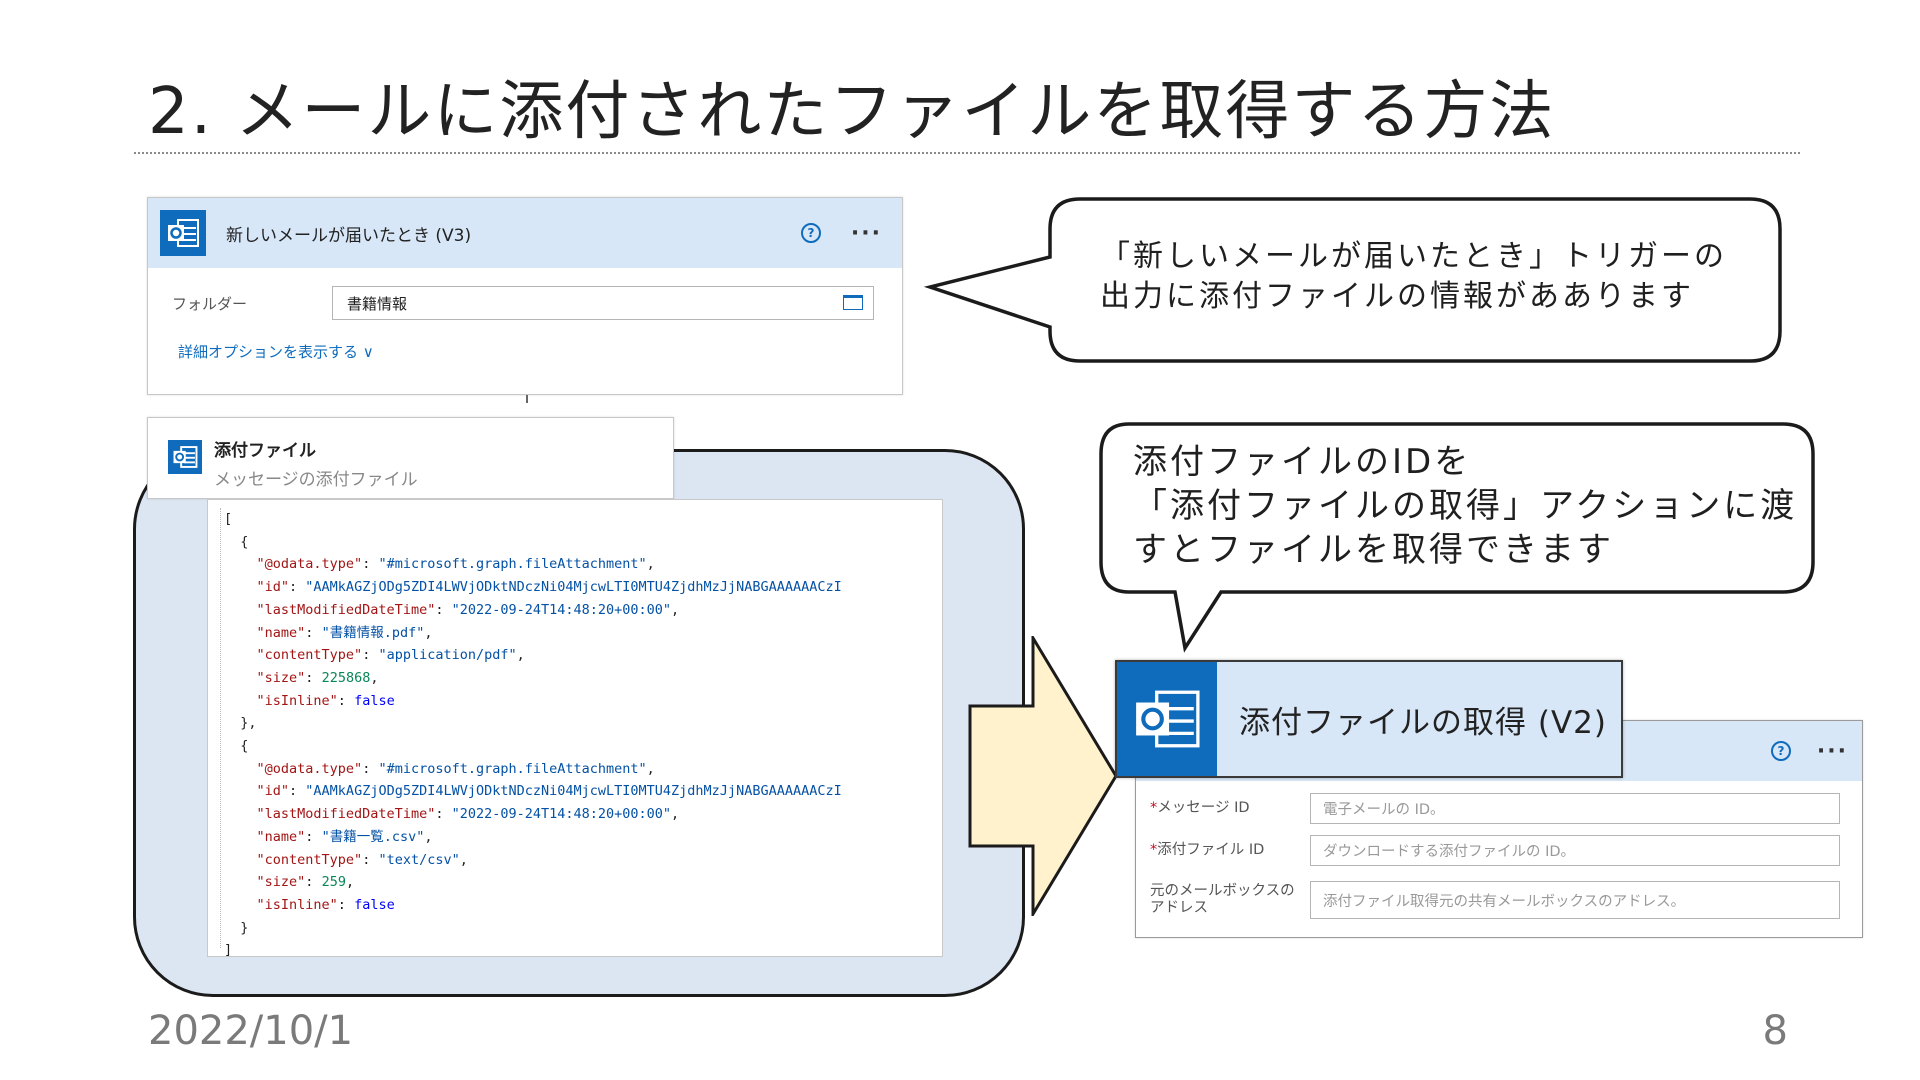 The width and height of the screenshot is (1920, 1080). Describe the element at coordinates (349, 235) in the screenshot. I see `trigger-card-title: 新しいメールが届いたとき (V3)` at that location.